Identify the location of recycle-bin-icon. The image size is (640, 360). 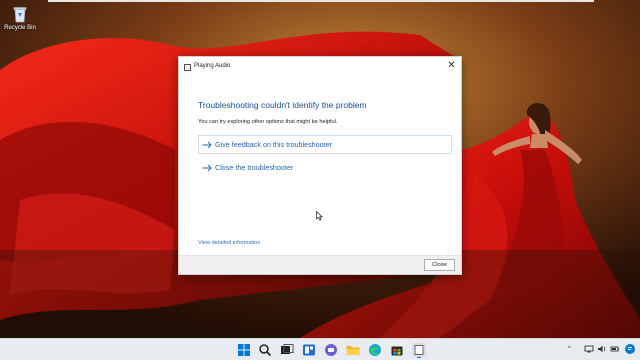
(20, 15).